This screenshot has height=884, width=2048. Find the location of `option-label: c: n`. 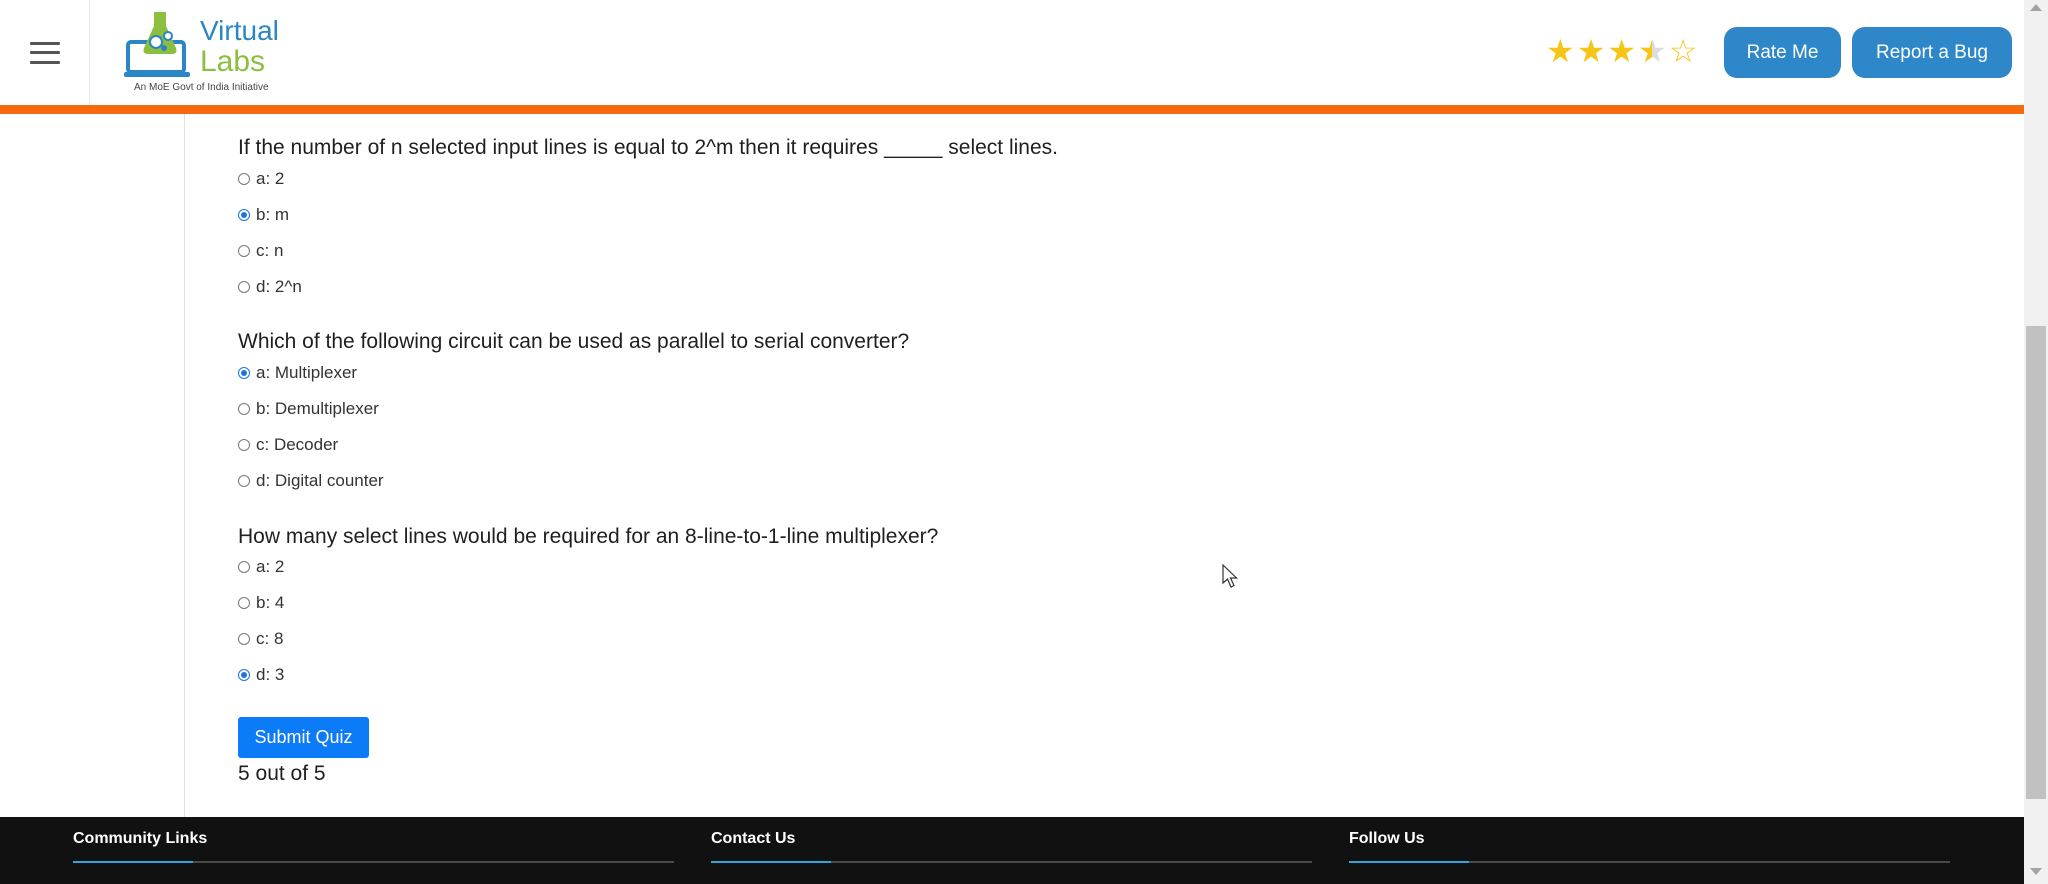

option-label: c: n is located at coordinates (270, 250).